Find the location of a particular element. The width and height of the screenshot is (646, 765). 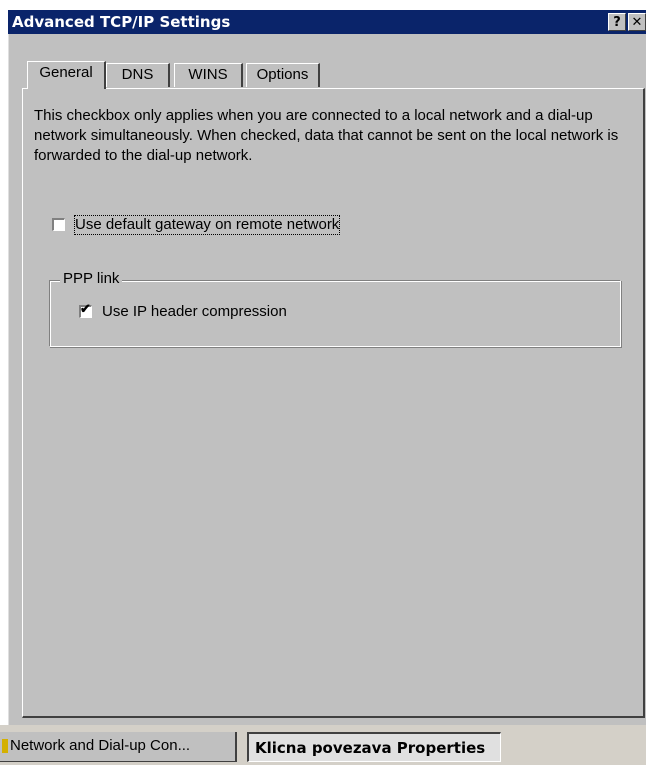

help-icon: ? is located at coordinates (617, 22).